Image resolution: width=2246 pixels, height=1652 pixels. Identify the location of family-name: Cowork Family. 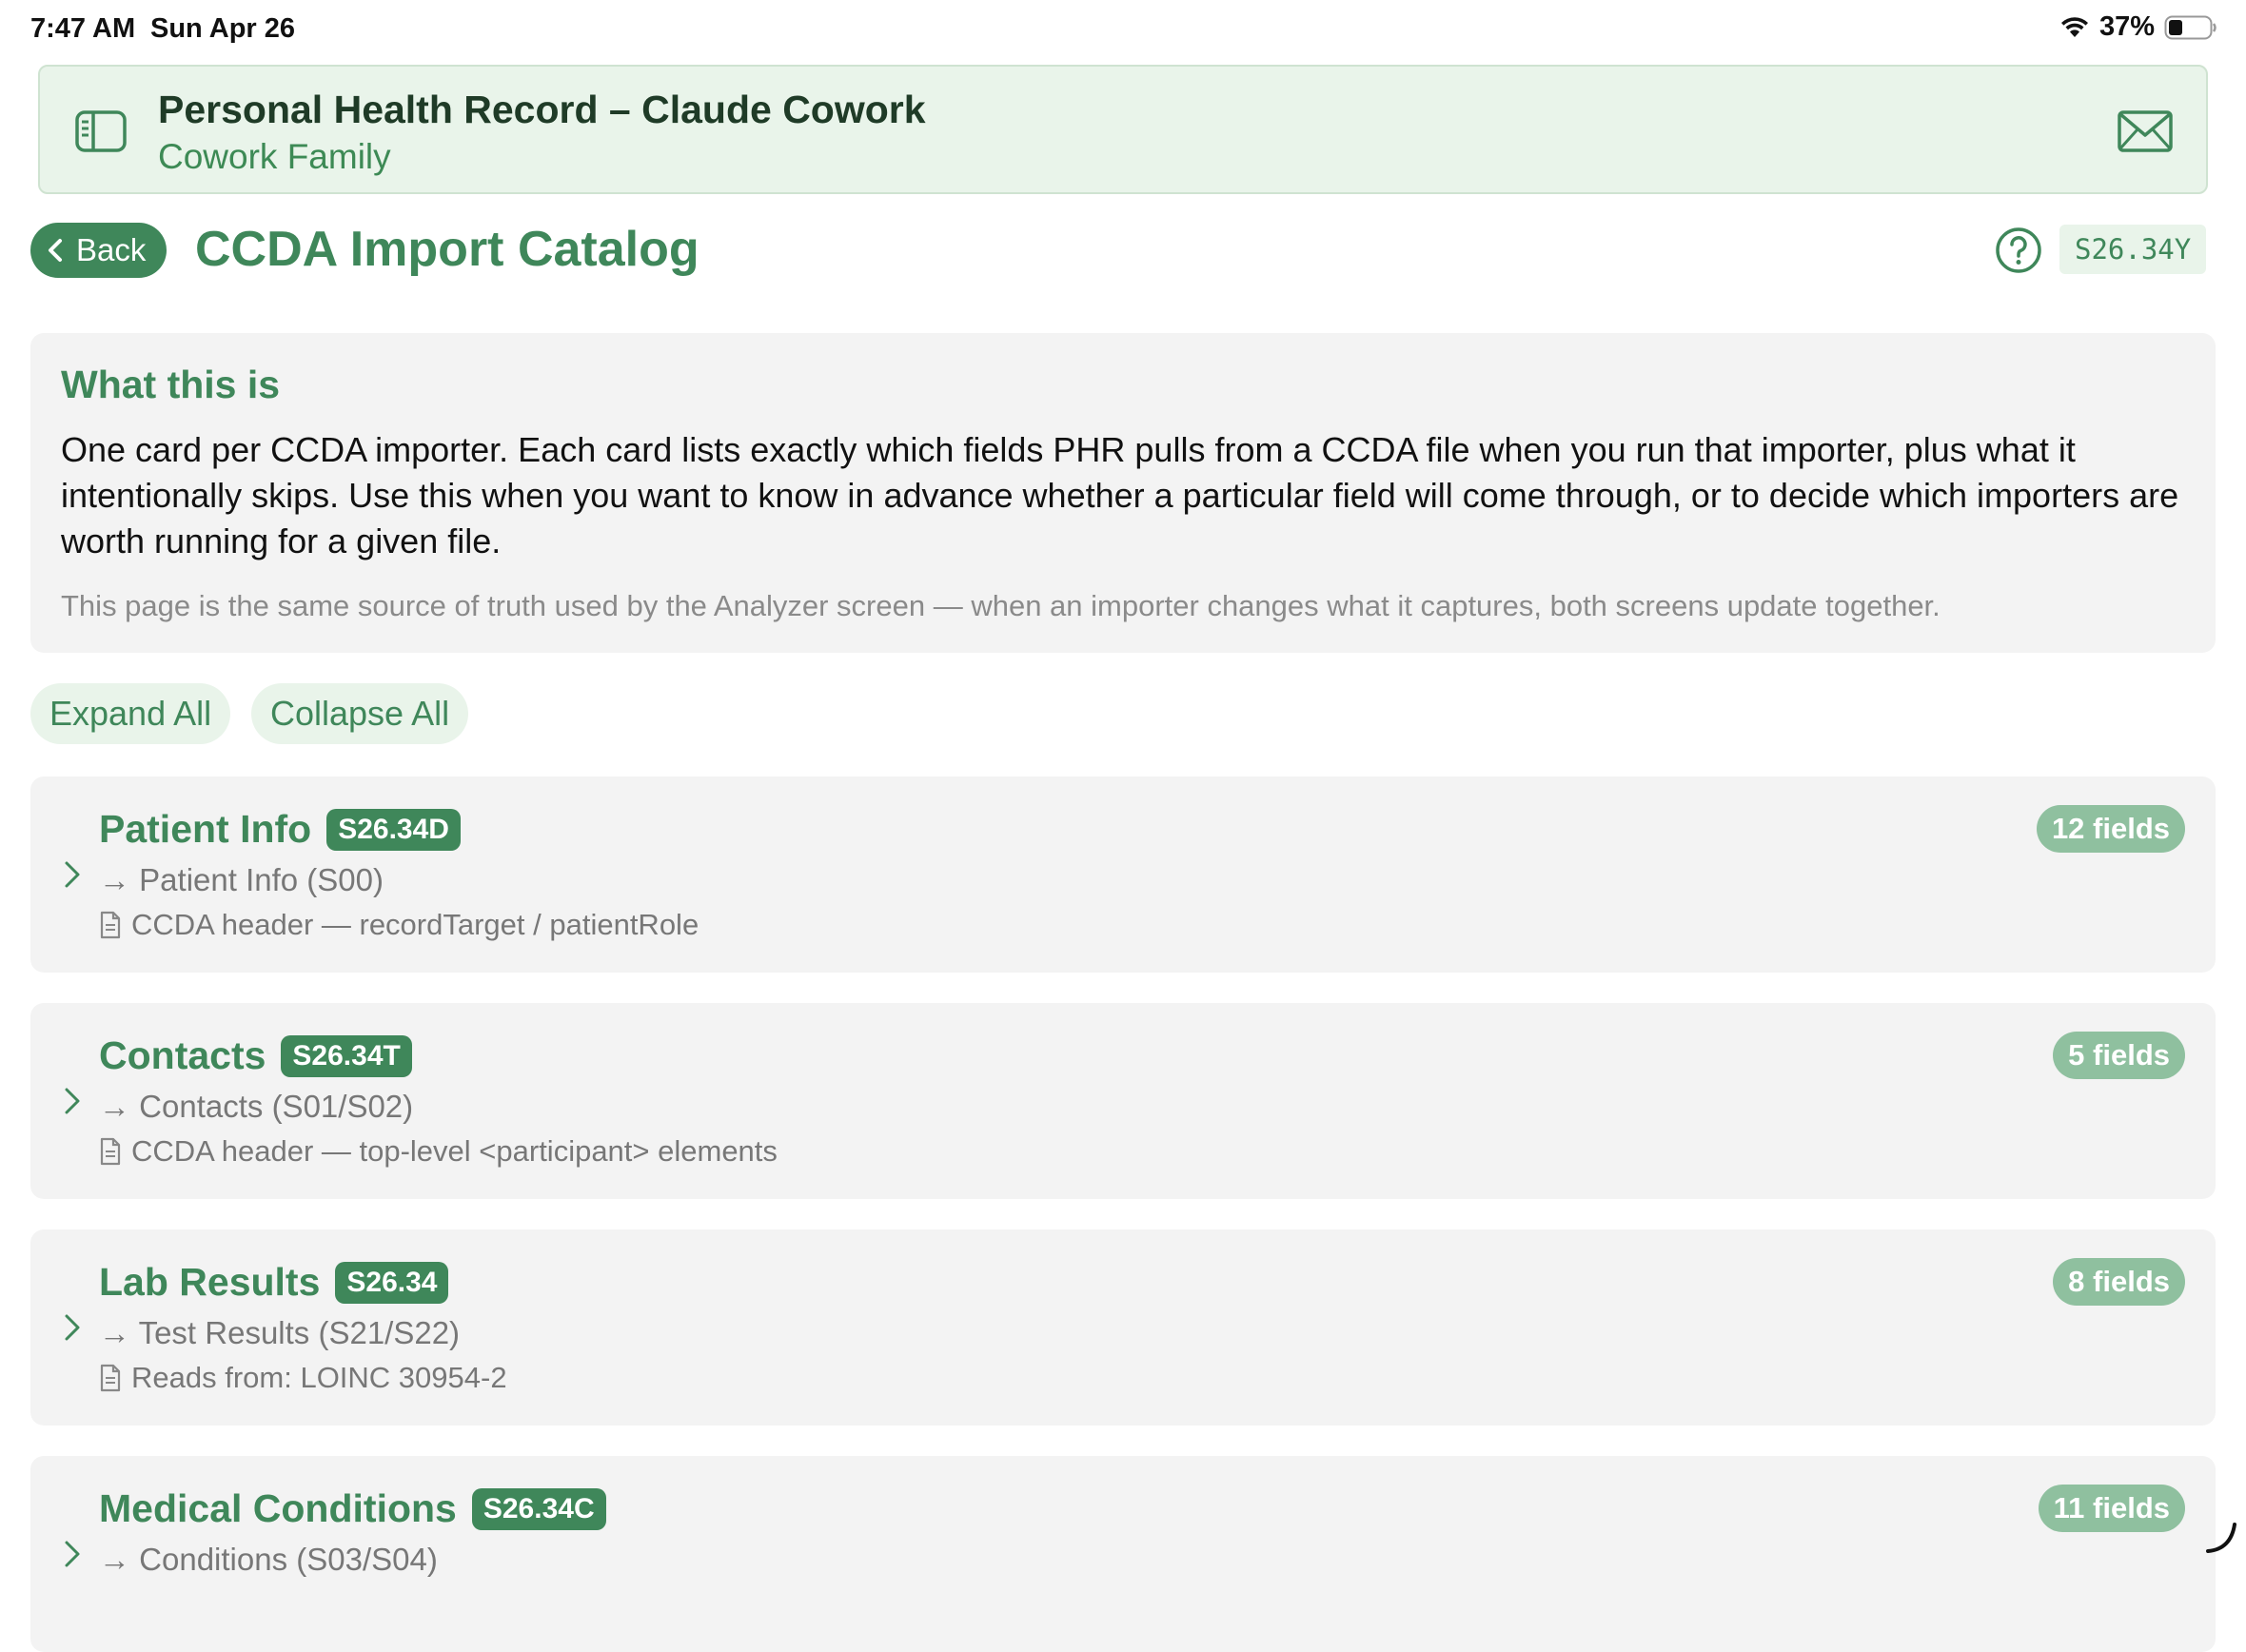
(274, 156).